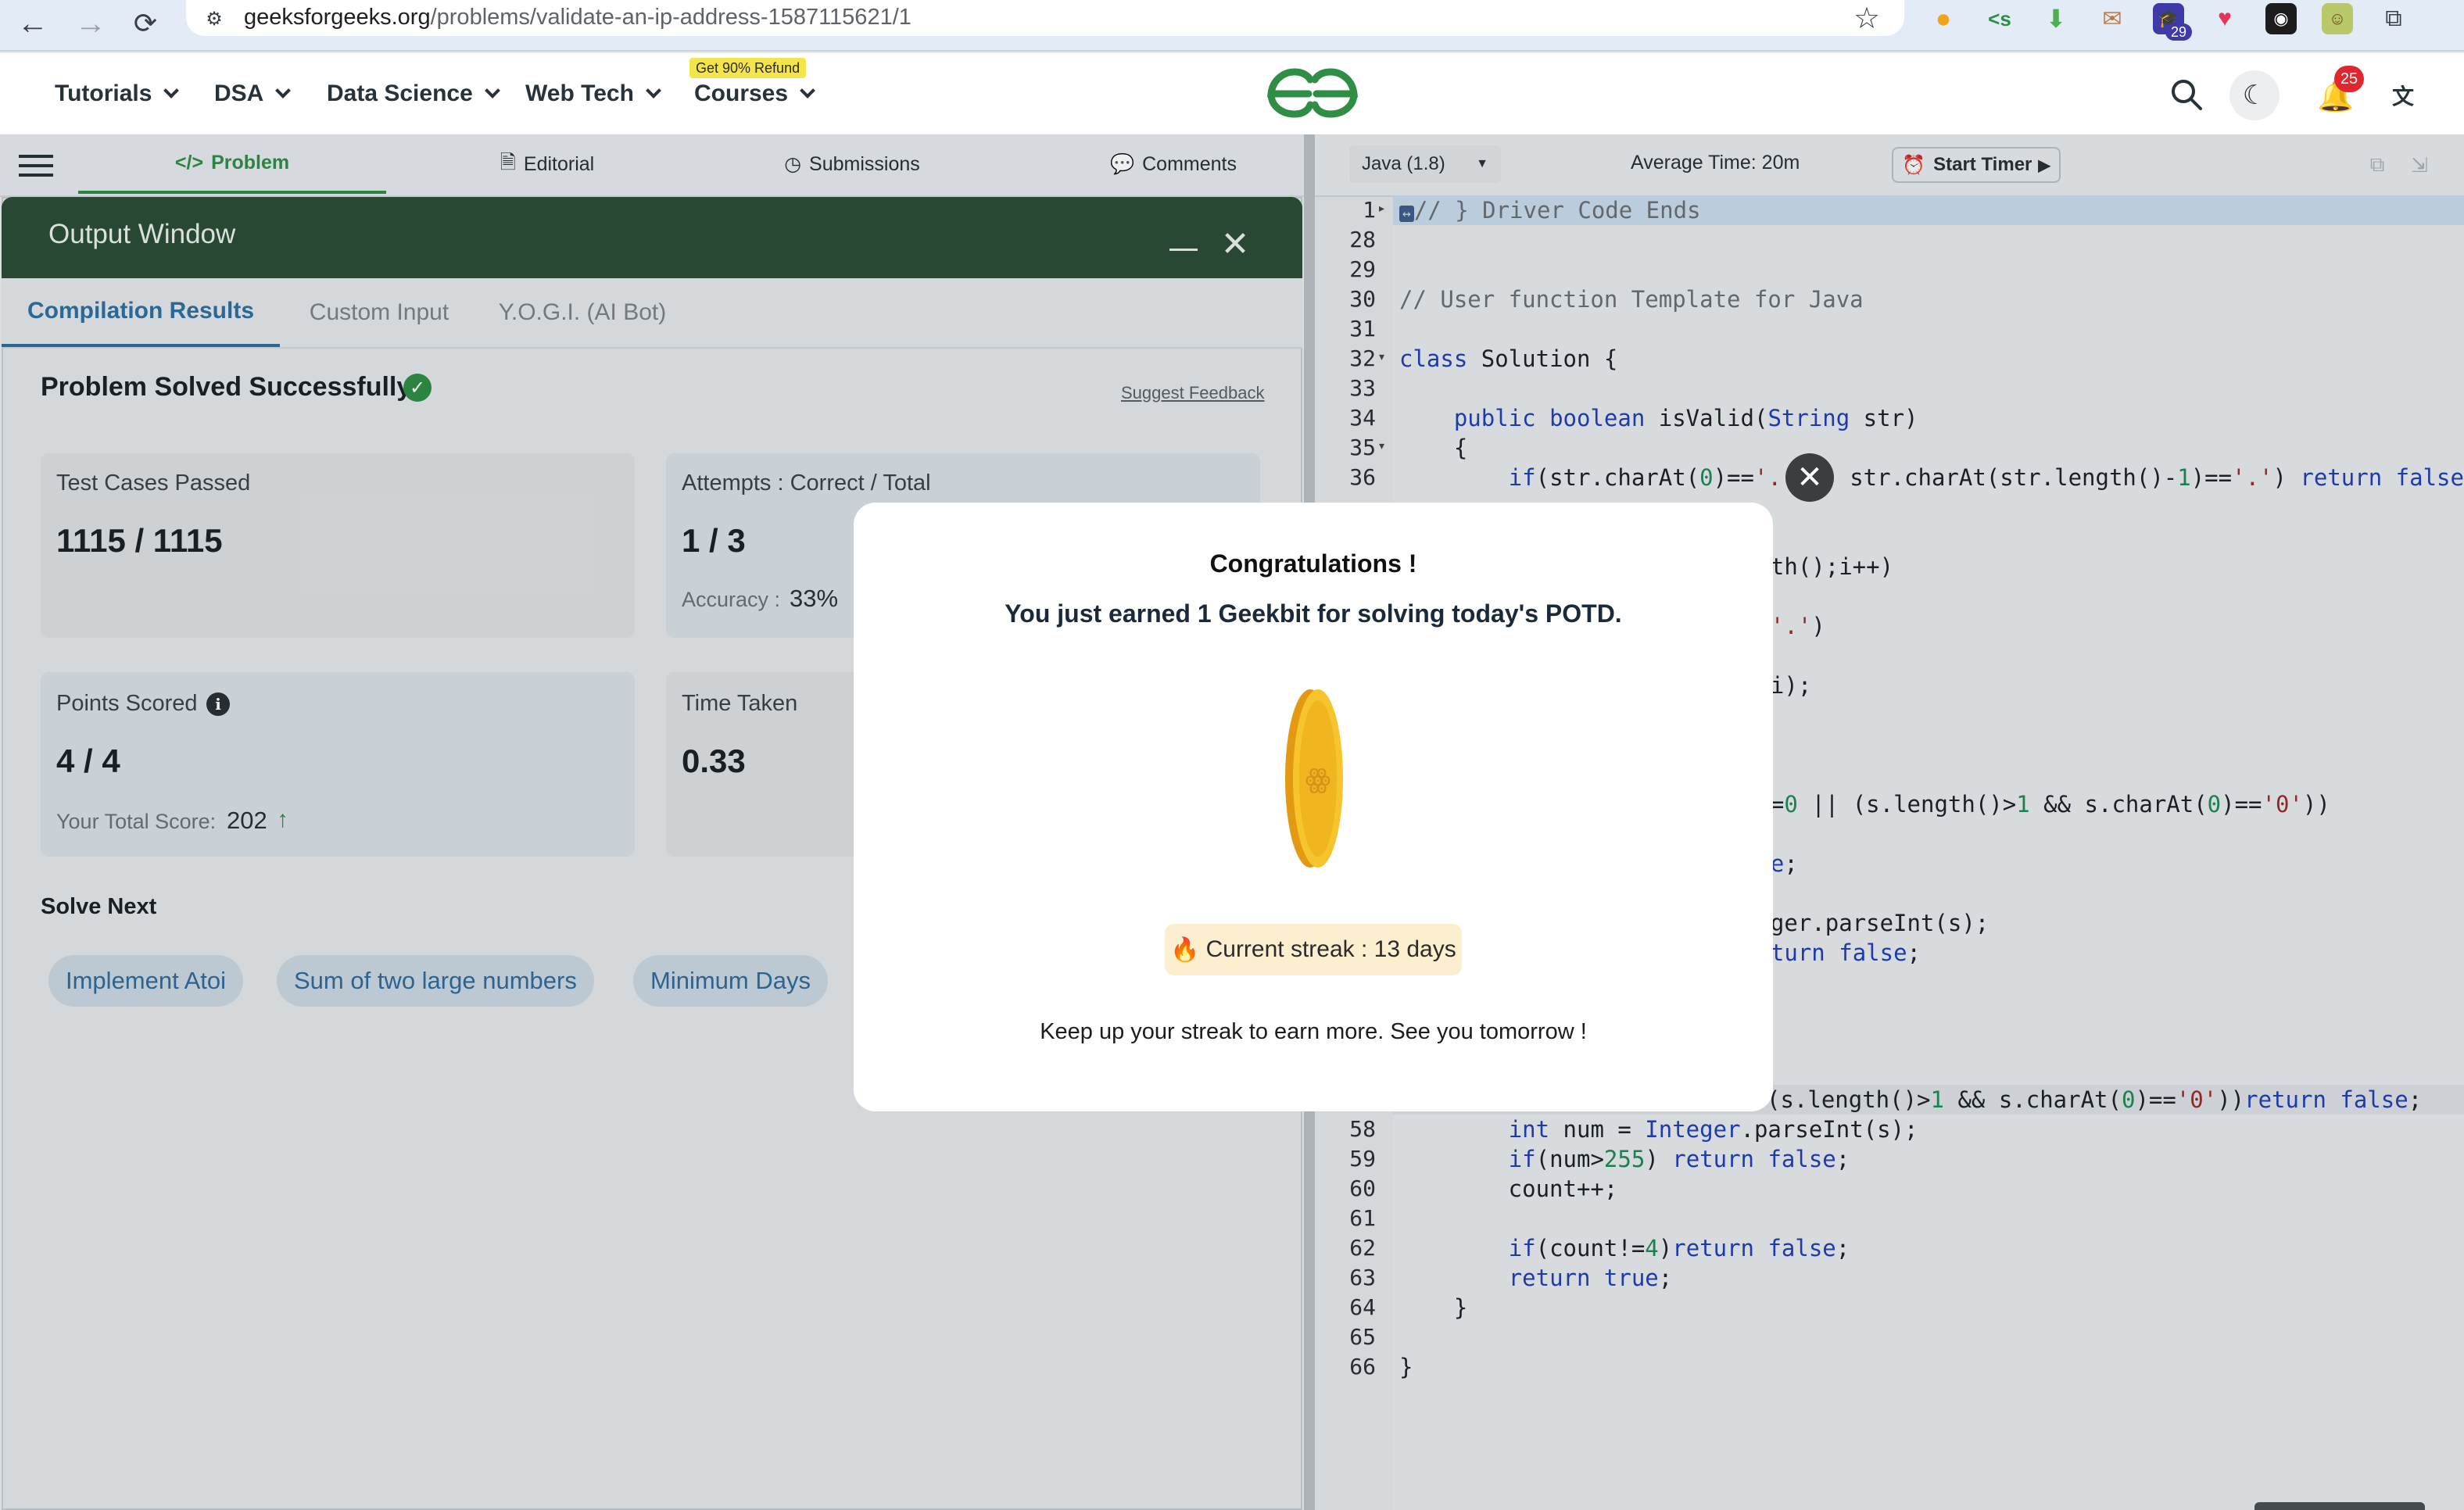 The height and width of the screenshot is (1510, 2464). What do you see at coordinates (2000, 18) in the screenshot?
I see `code-extension-icon: <s` at bounding box center [2000, 18].